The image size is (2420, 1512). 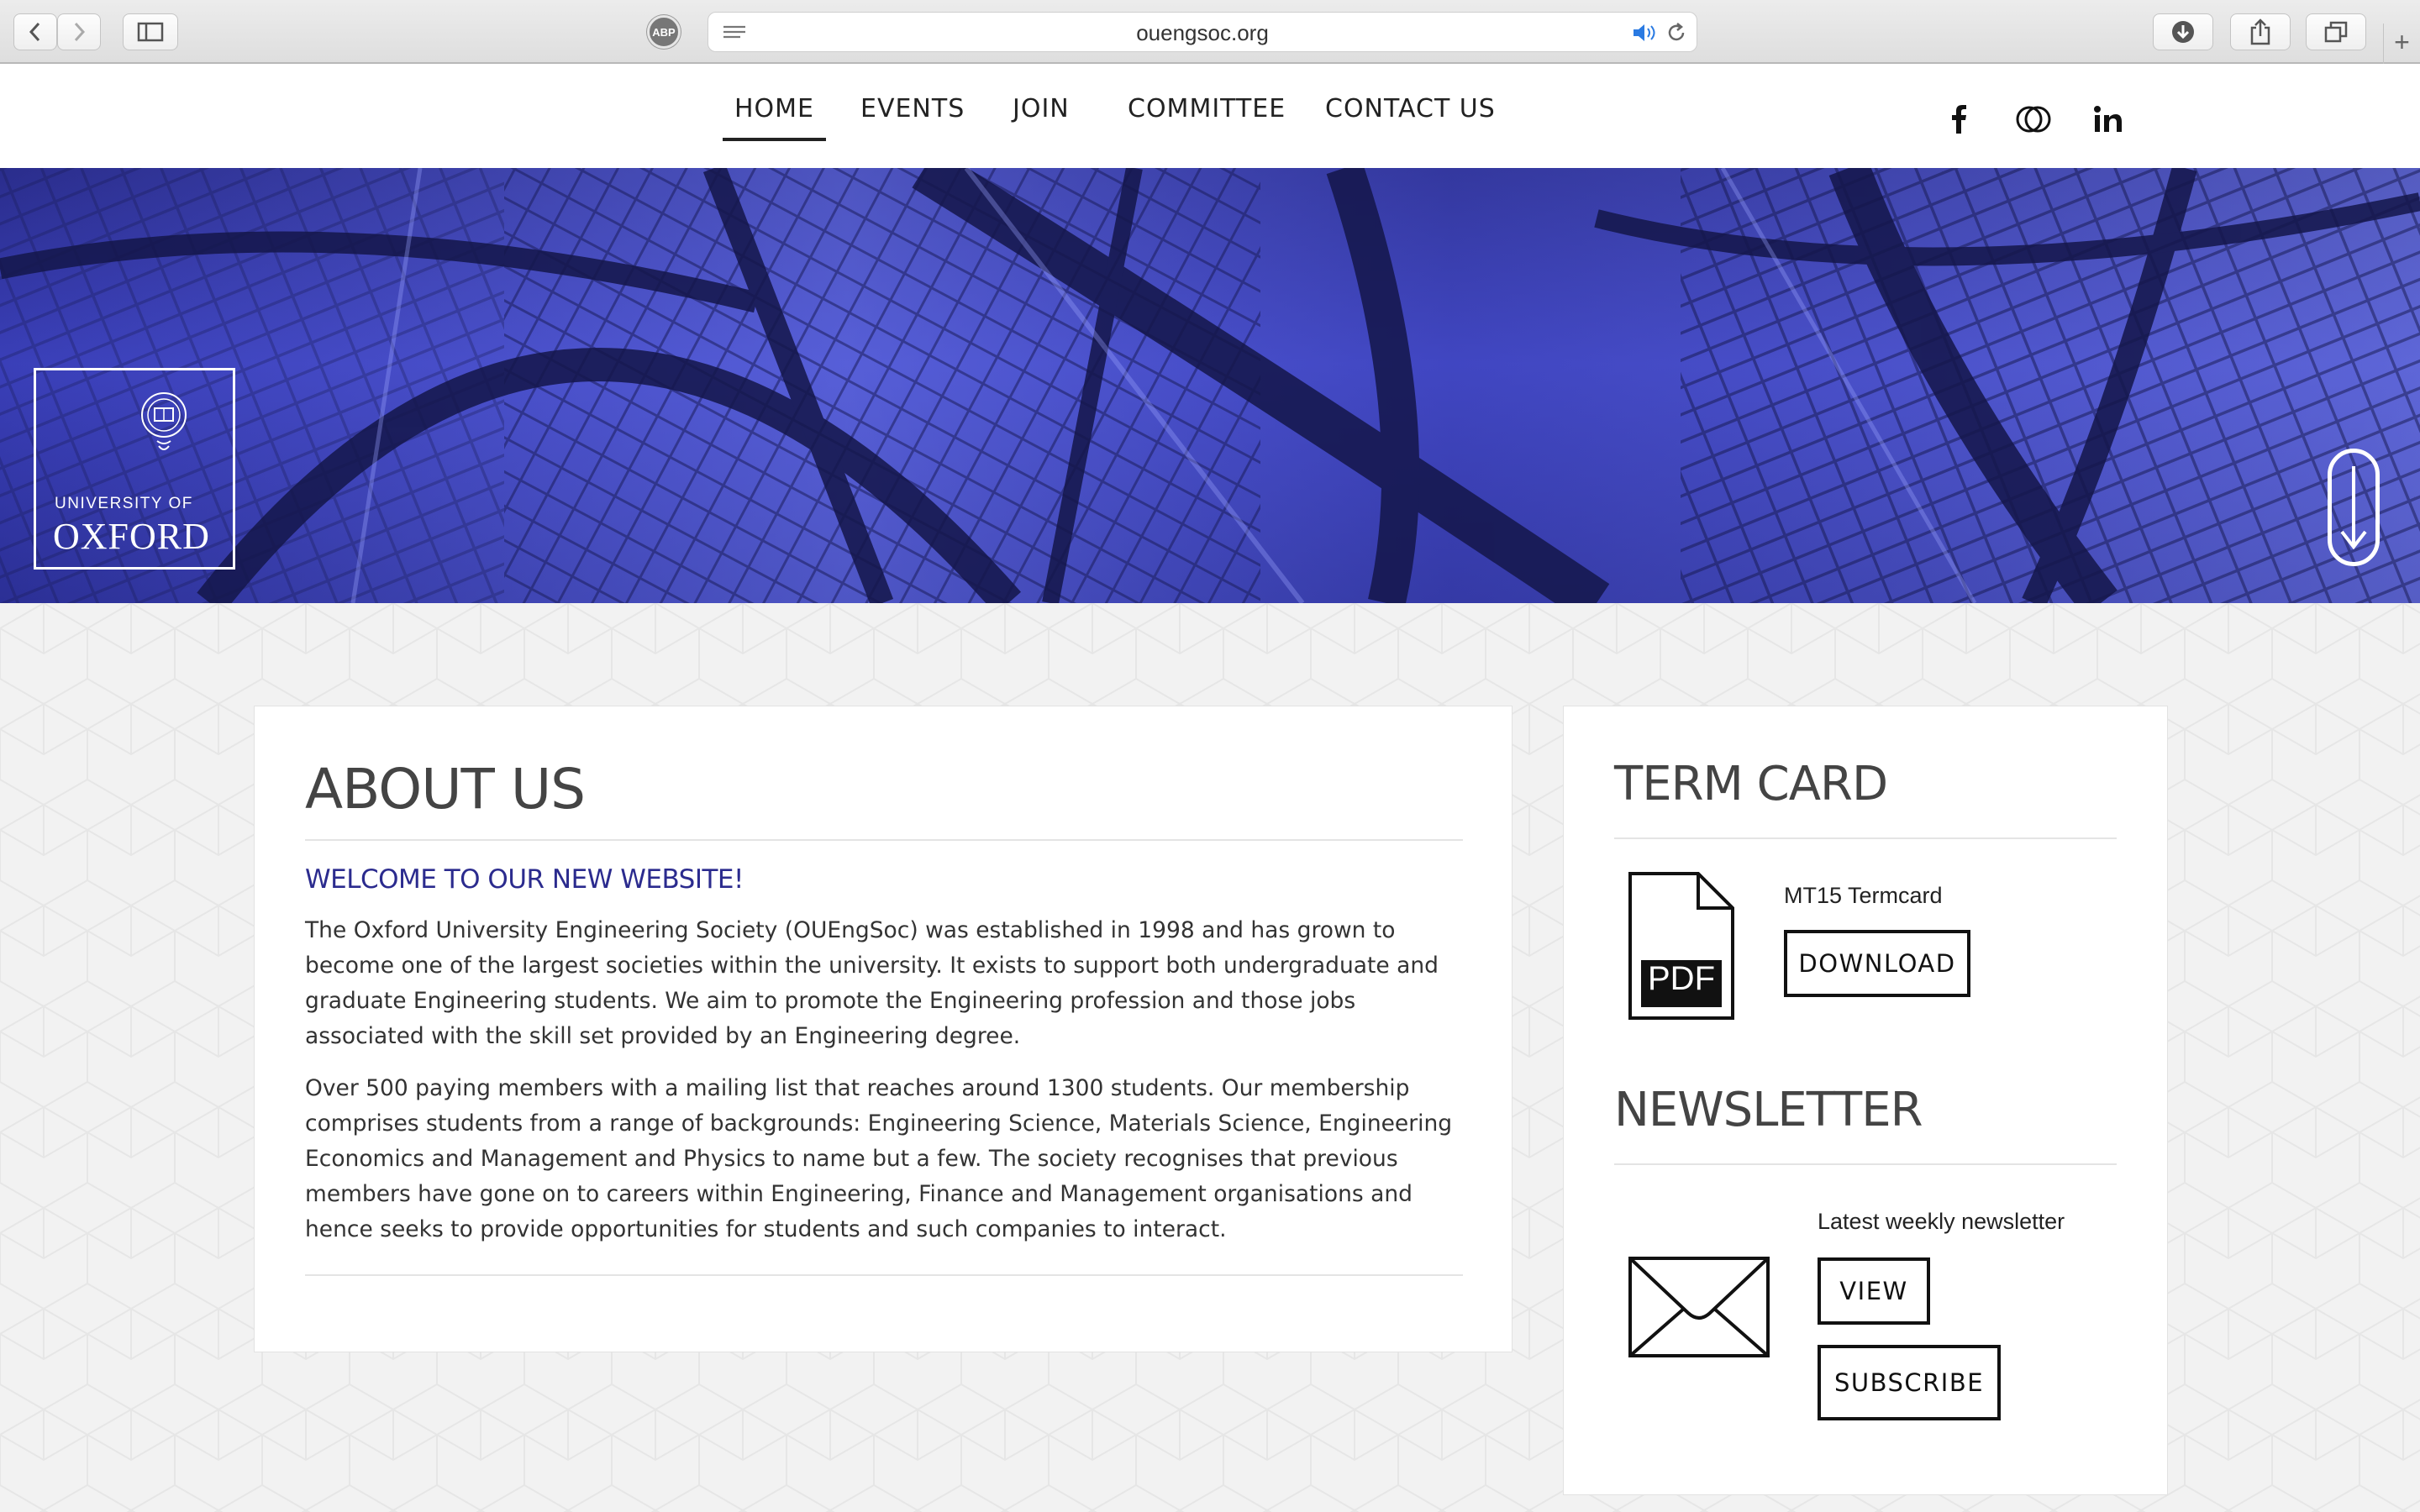 What do you see at coordinates (1941, 1221) in the screenshot?
I see `newsletter-label: Latest weekly newsletter` at bounding box center [1941, 1221].